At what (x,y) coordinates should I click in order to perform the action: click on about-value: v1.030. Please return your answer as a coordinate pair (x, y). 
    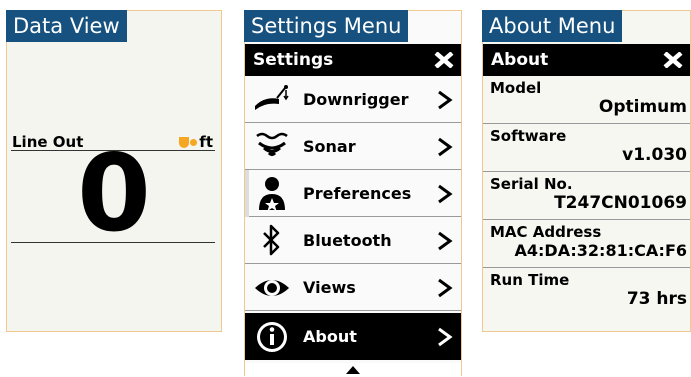
    Looking at the image, I should click on (654, 155).